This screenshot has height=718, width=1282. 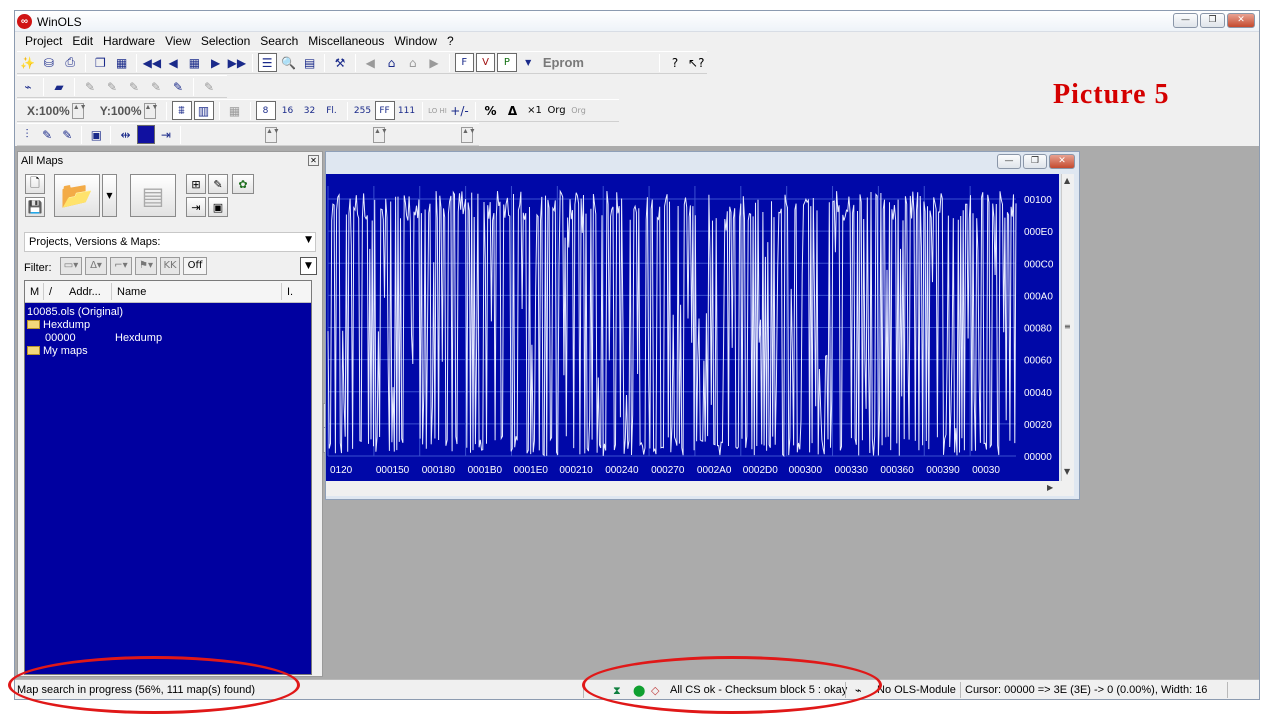 What do you see at coordinates (236, 62) in the screenshot?
I see `fast-forward-icon: ▶▶` at bounding box center [236, 62].